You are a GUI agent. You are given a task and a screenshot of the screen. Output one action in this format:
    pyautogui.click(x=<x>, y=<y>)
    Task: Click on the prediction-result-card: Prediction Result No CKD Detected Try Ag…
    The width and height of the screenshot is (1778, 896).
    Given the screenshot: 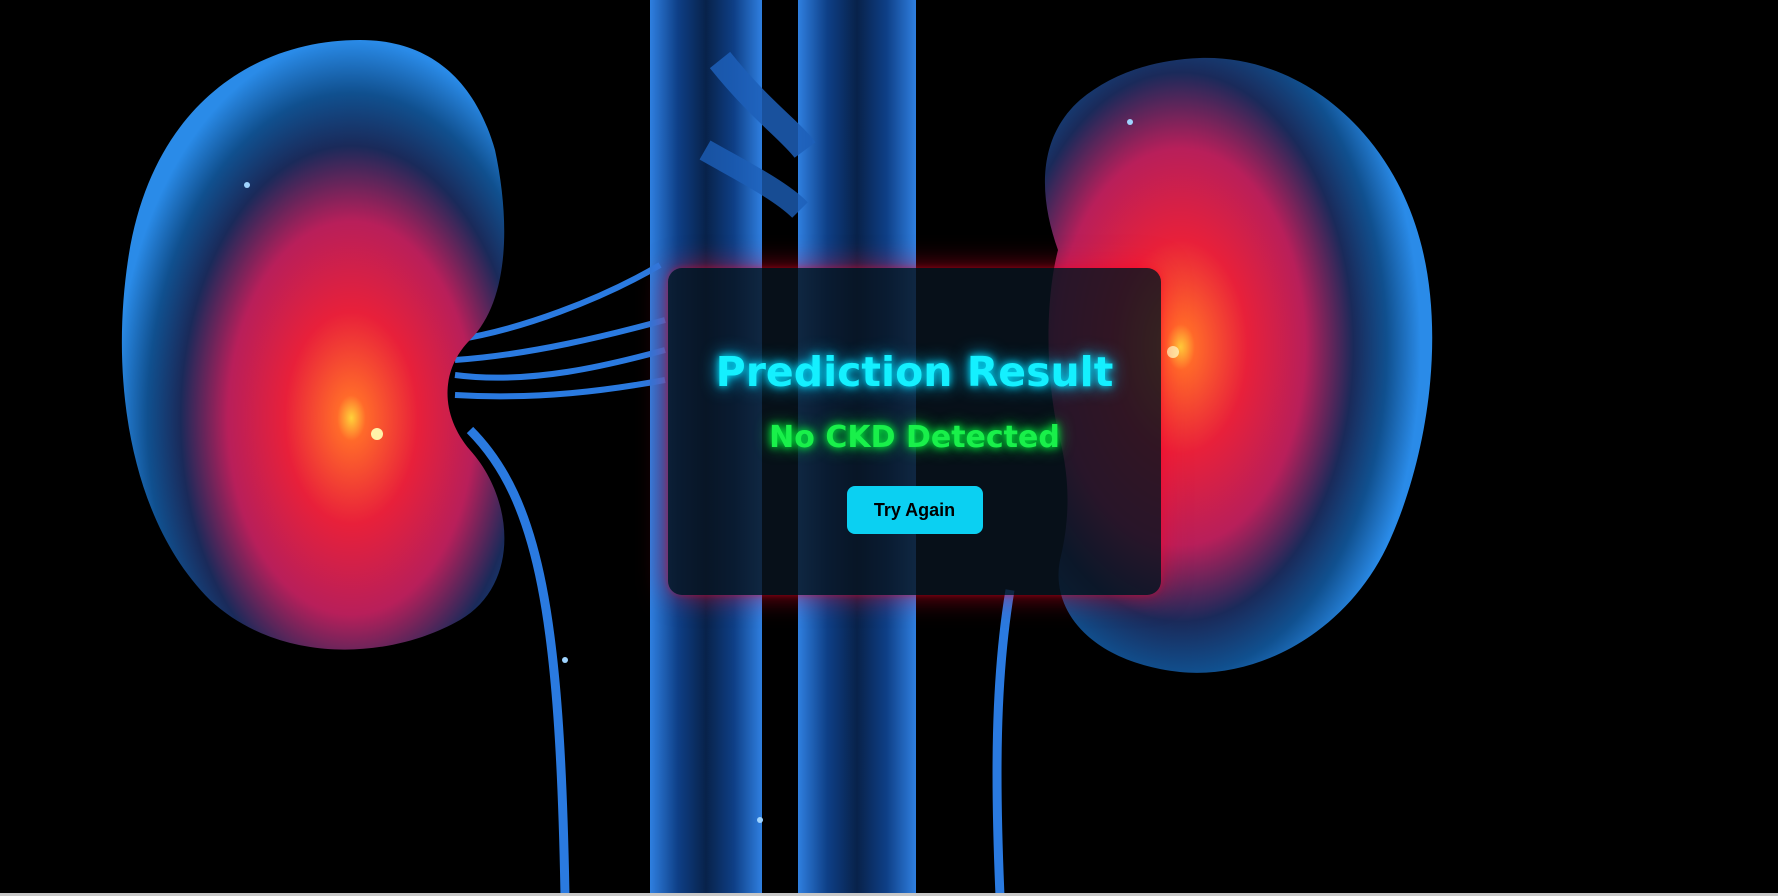 What is the action you would take?
    pyautogui.click(x=914, y=431)
    